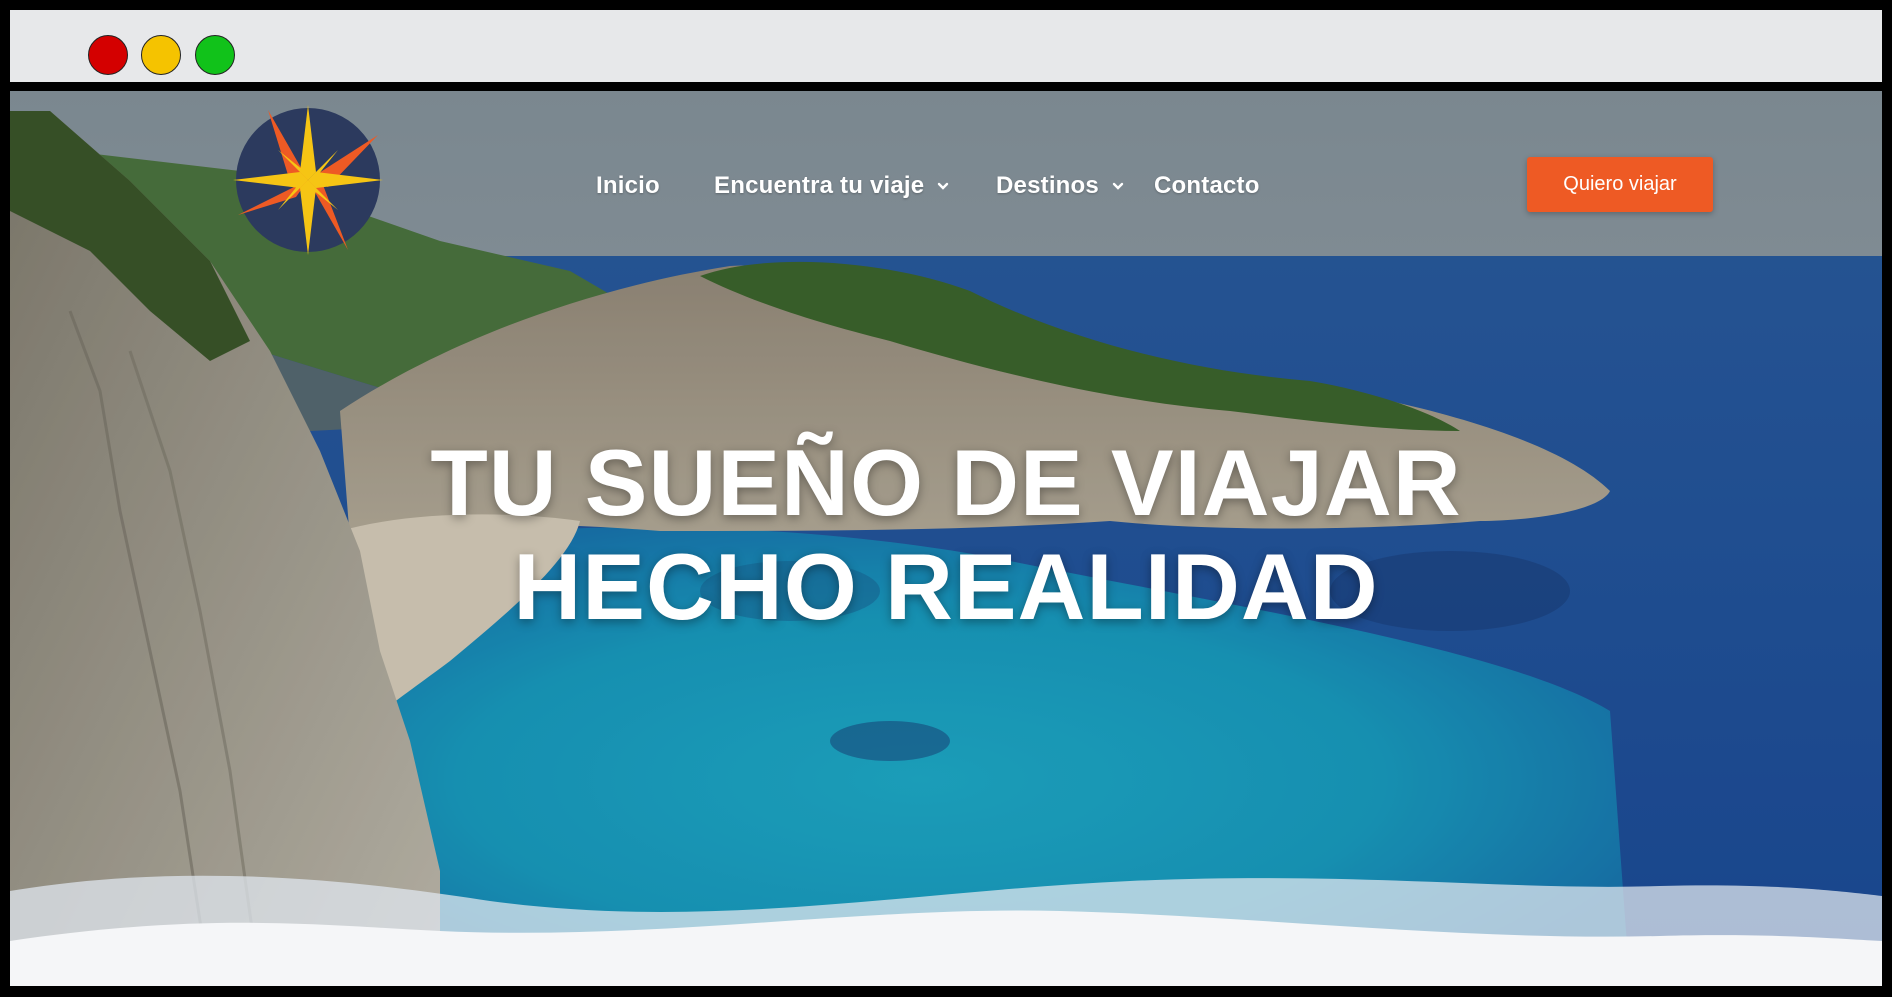 Image resolution: width=1892 pixels, height=997 pixels. I want to click on quiero-viajar-button: Quiero viajar, so click(1620, 184).